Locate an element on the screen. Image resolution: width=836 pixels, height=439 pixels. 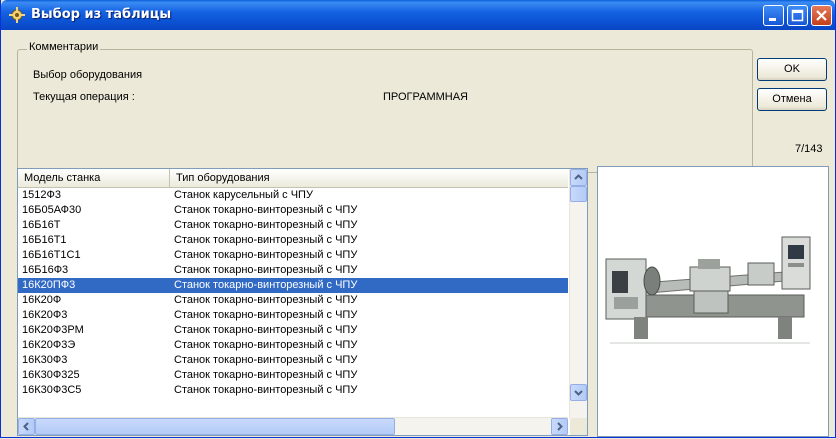
cell-model: 16К20Ф3РМ is located at coordinates (53, 330).